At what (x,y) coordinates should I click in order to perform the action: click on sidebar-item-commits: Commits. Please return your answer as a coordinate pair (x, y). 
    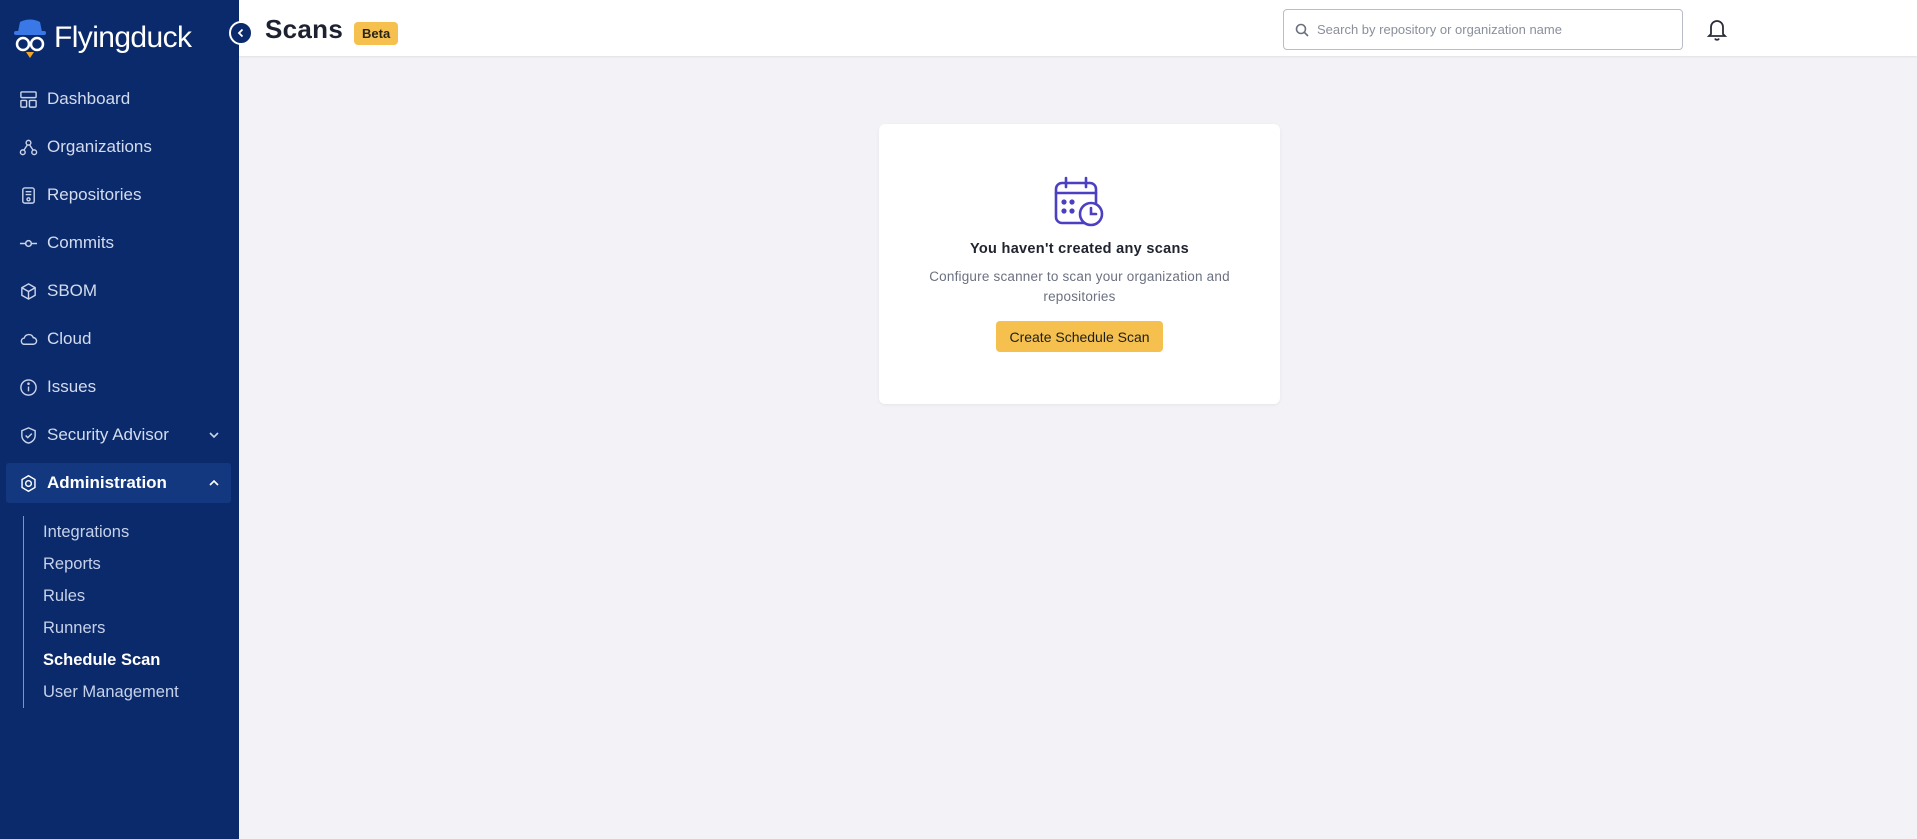
    Looking at the image, I should click on (118, 243).